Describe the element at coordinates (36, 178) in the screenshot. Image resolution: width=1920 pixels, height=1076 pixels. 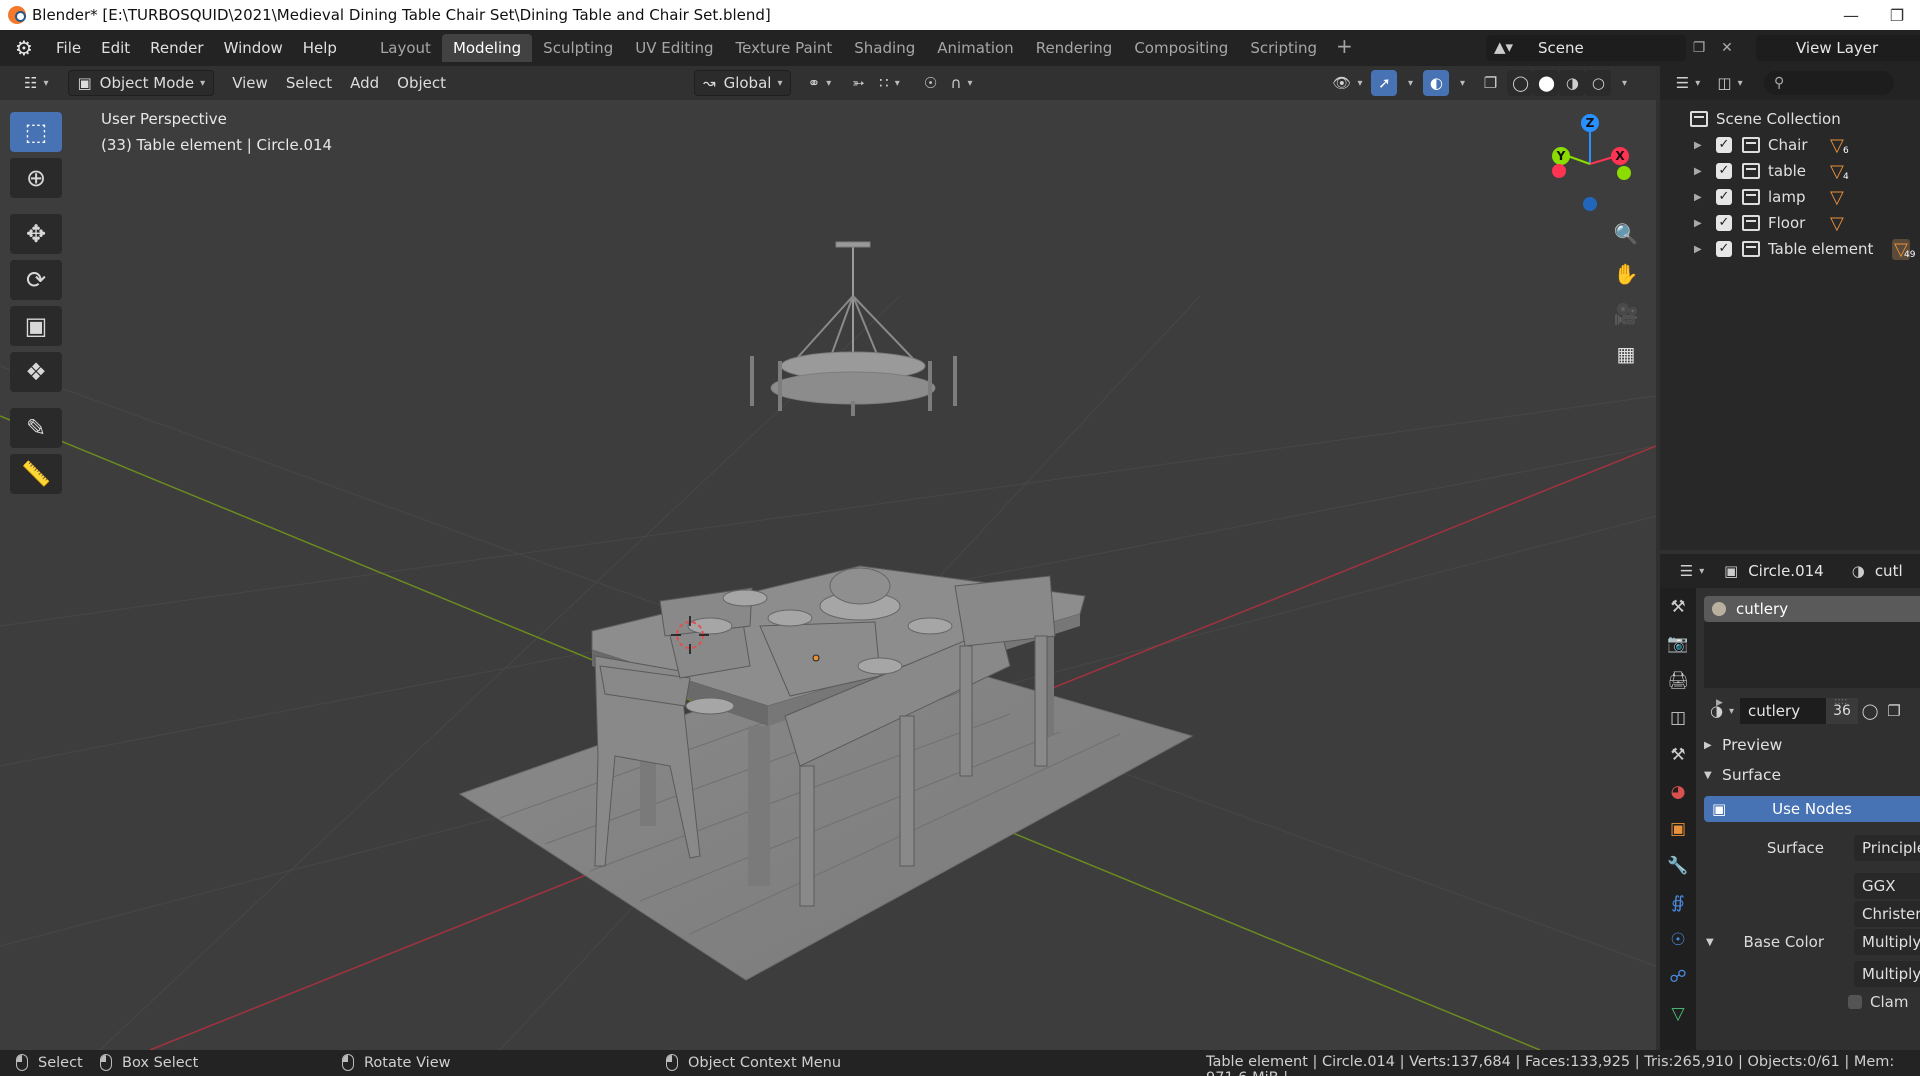
I see `cursor-tool-icon: ⊕` at that location.